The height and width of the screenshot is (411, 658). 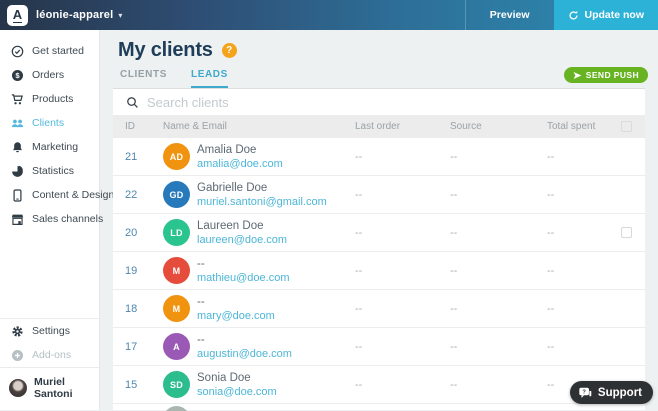 I want to click on sidebar-item-label: Clients, so click(x=48, y=123).